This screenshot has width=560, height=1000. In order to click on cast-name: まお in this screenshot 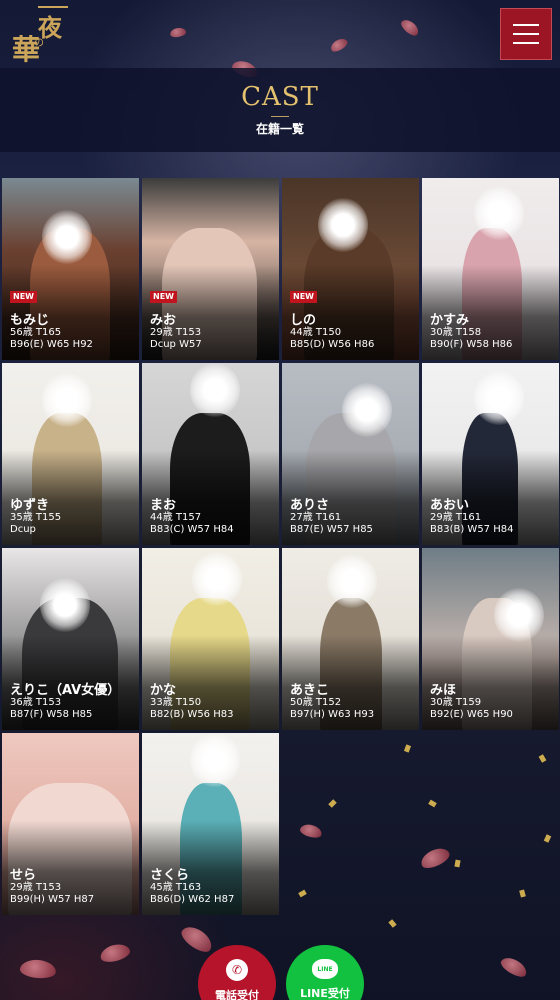, I will do `click(163, 505)`.